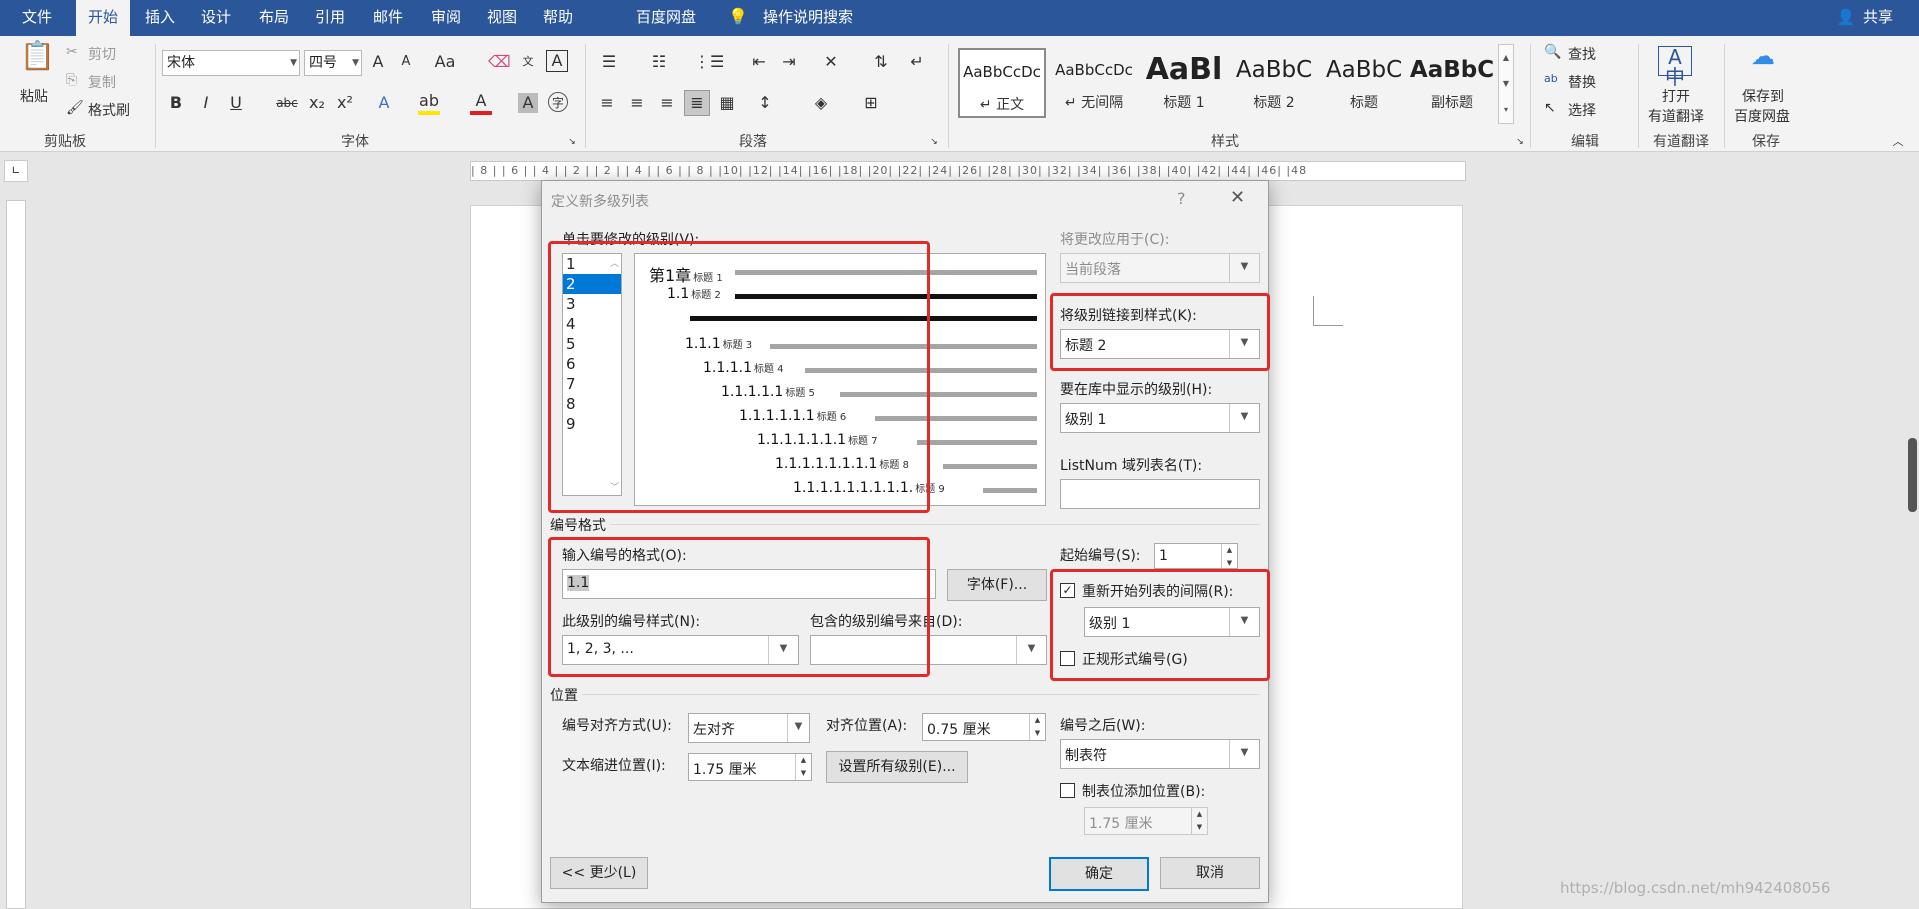 This screenshot has height=909, width=1919. I want to click on tab-help: 帮助, so click(558, 18).